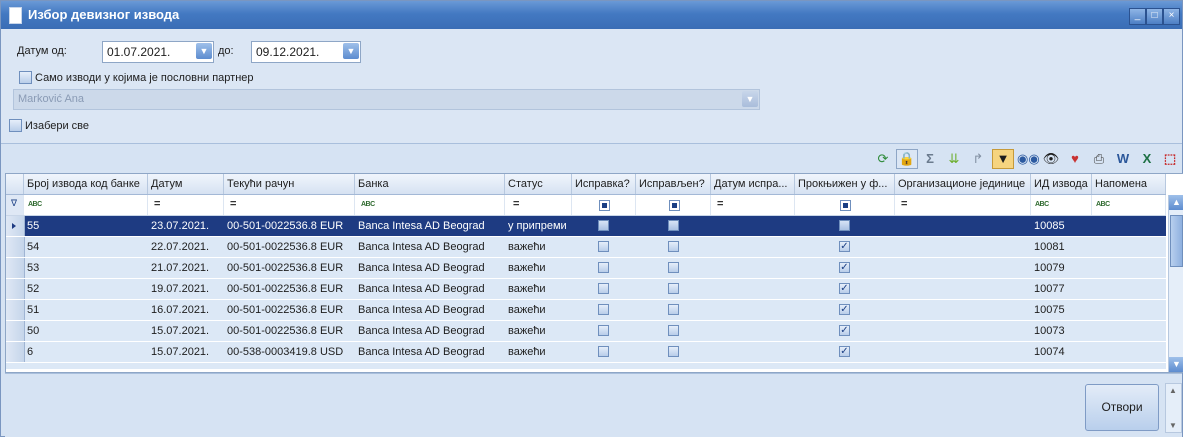 The width and height of the screenshot is (1183, 437). Describe the element at coordinates (1061, 184) in the screenshot. I see `column-header: ИД извода` at that location.